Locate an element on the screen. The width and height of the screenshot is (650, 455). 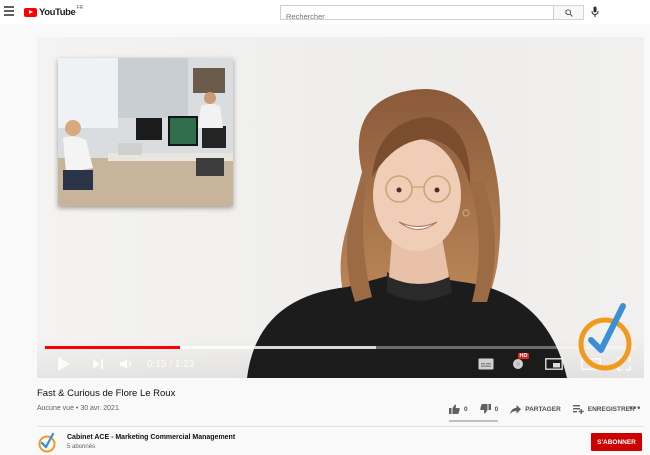
volume-icon is located at coordinates (125, 364).